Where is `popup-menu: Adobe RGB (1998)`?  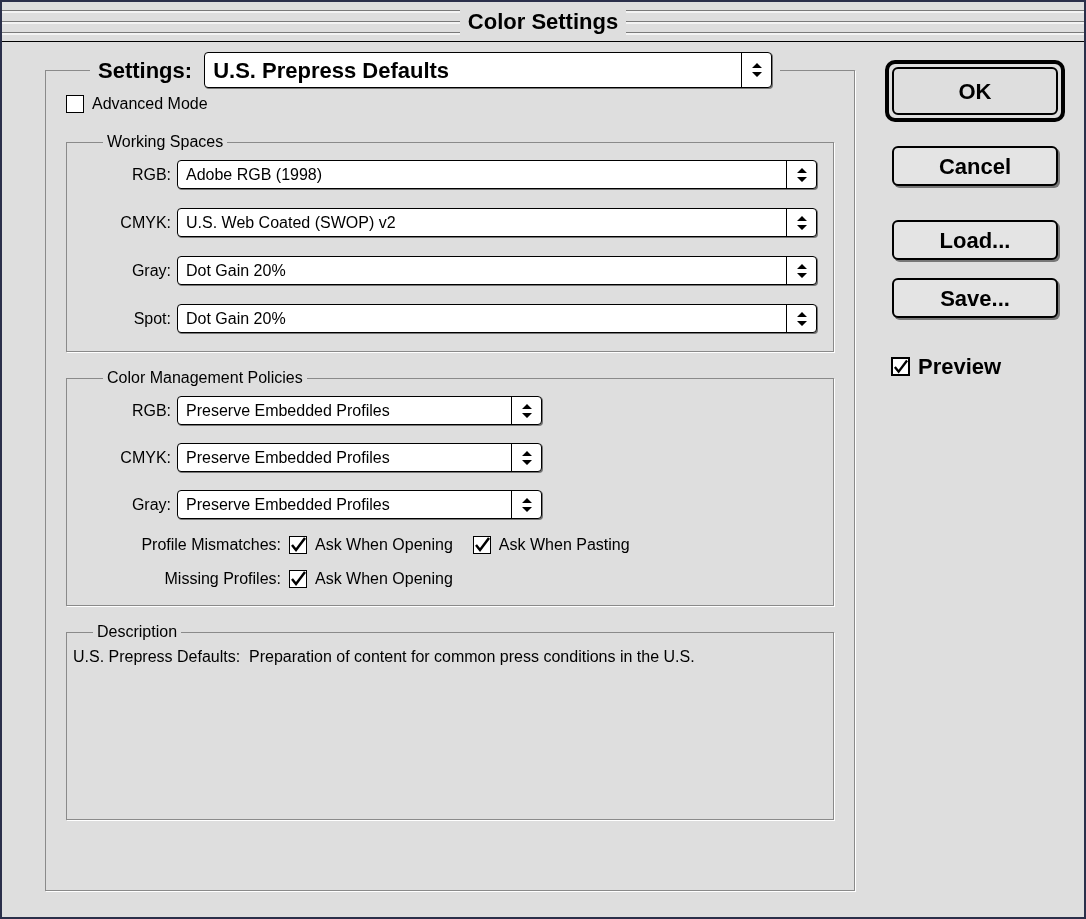 popup-menu: Adobe RGB (1998) is located at coordinates (497, 174).